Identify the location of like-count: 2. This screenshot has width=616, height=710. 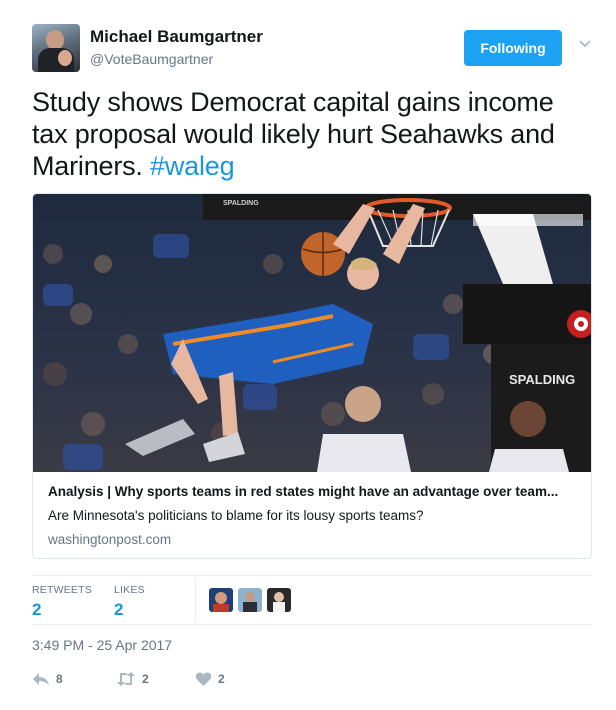
(221, 679).